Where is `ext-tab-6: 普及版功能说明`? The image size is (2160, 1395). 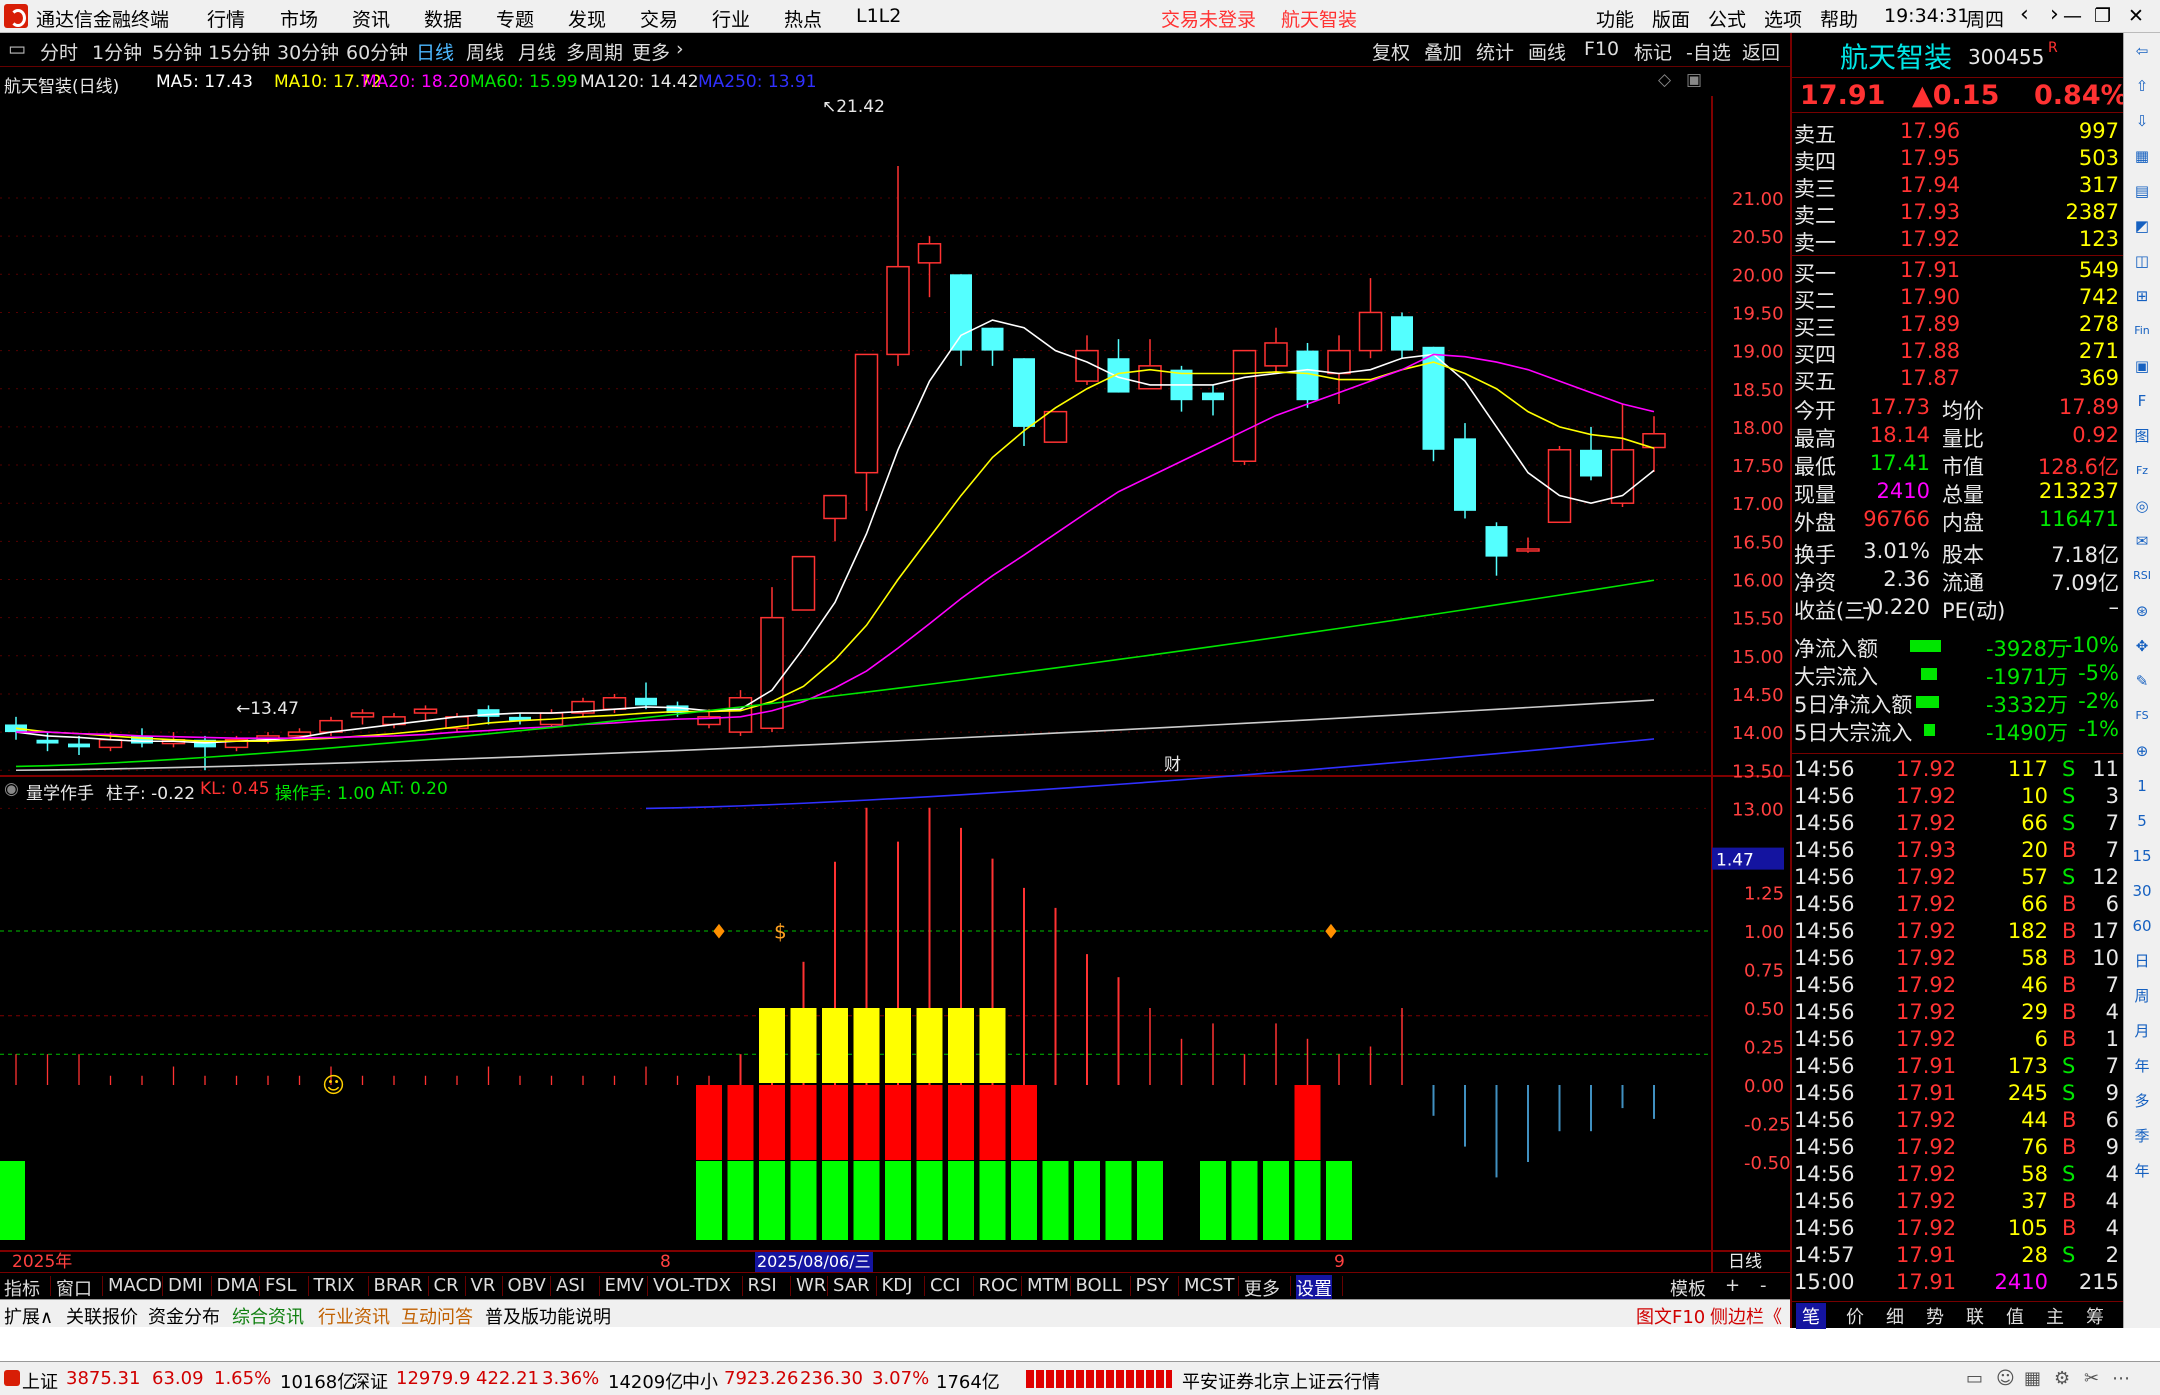 ext-tab-6: 普及版功能说明 is located at coordinates (548, 1316).